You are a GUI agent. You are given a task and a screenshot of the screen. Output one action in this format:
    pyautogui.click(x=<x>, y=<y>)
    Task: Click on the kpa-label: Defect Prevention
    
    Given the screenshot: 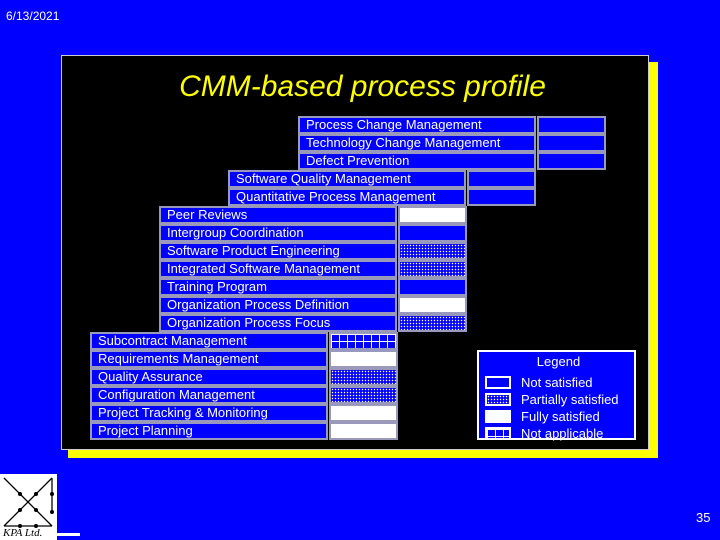 What is the action you would take?
    pyautogui.click(x=417, y=161)
    